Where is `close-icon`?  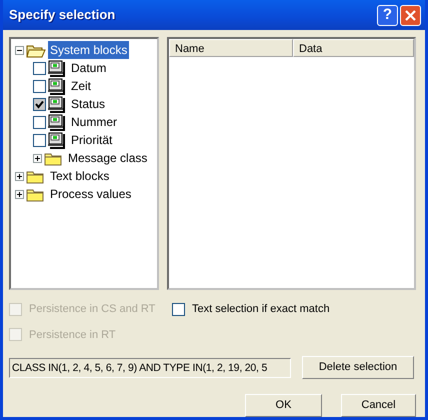
close-icon is located at coordinates (410, 15).